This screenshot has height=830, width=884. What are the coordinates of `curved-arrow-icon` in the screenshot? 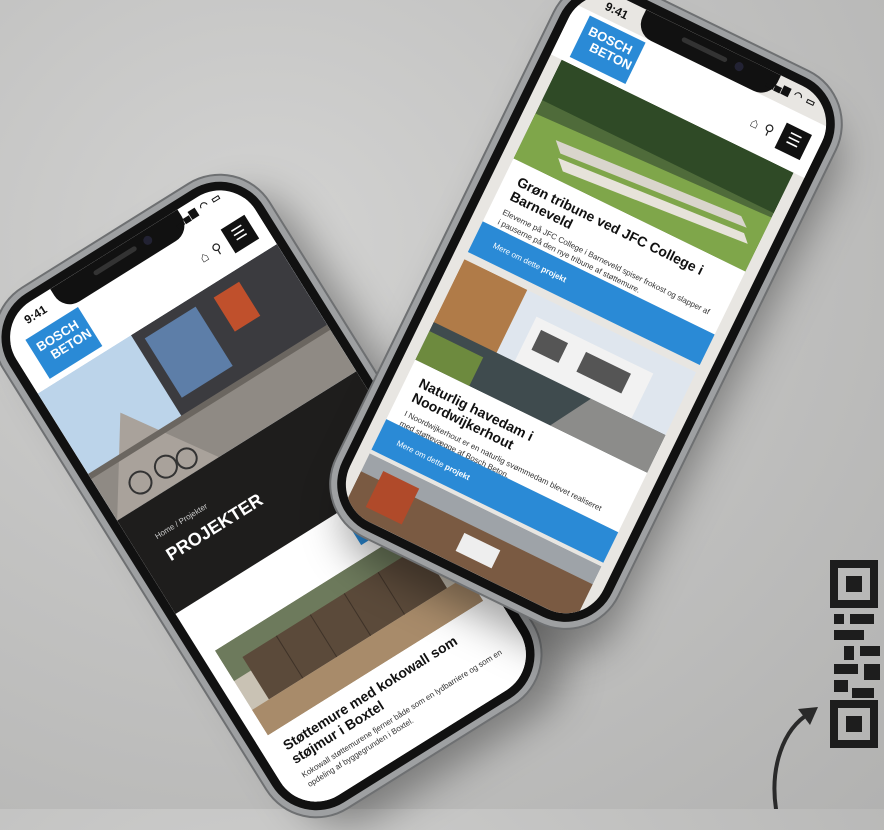 It's located at (795, 758).